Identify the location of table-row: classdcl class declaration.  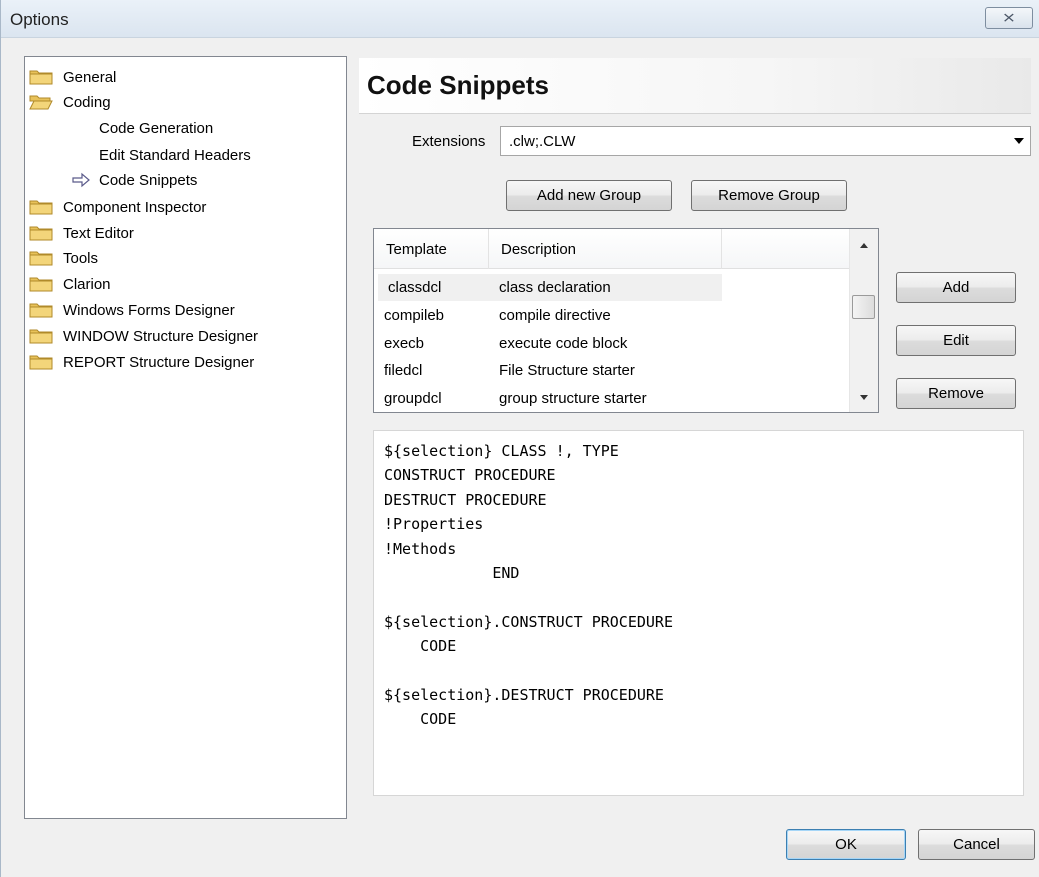
(611, 287).